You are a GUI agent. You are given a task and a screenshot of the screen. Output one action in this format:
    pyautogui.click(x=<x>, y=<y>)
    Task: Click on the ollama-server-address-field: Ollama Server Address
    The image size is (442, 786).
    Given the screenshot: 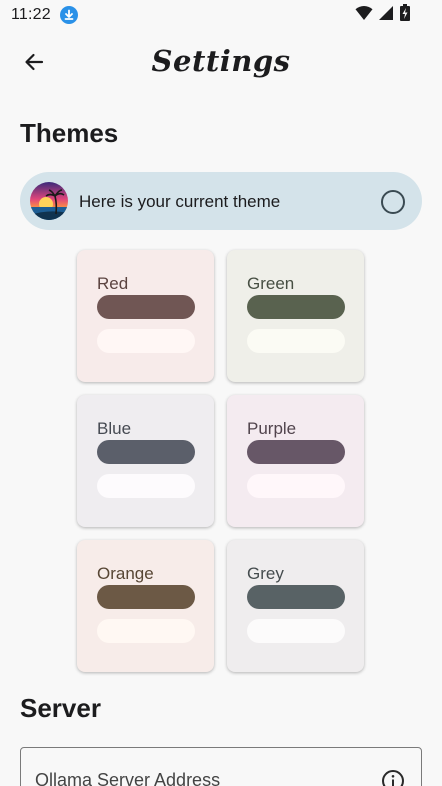 What is the action you would take?
    pyautogui.click(x=221, y=766)
    